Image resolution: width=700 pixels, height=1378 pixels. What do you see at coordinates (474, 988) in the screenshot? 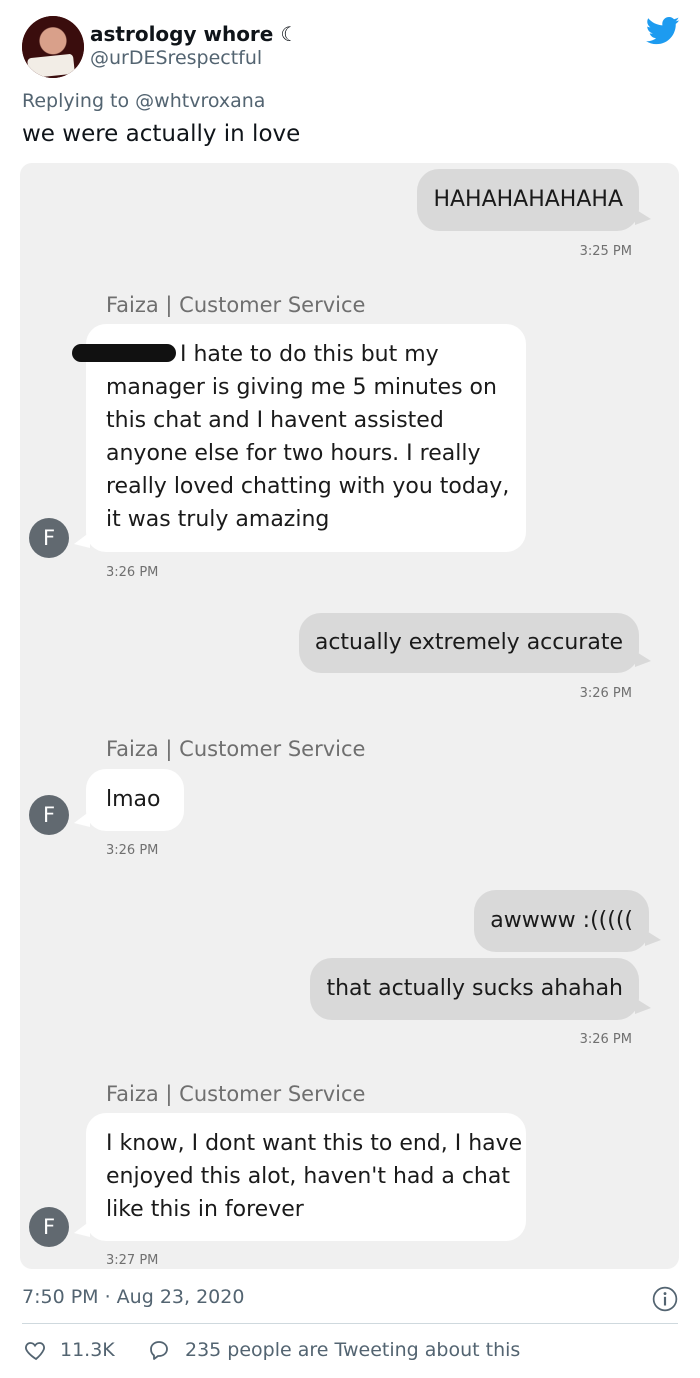
I see `message-text: that actually sucks ahahah` at bounding box center [474, 988].